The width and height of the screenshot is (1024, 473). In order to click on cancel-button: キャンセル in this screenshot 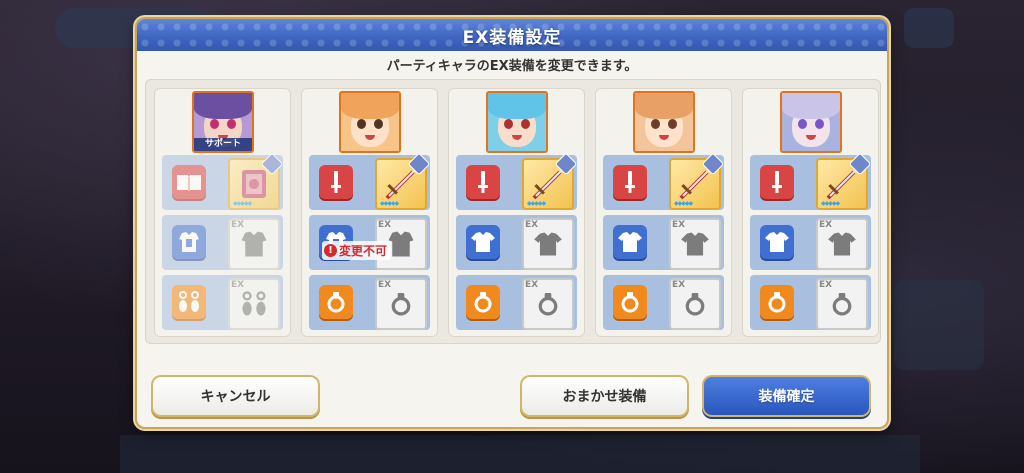, I will do `click(235, 396)`.